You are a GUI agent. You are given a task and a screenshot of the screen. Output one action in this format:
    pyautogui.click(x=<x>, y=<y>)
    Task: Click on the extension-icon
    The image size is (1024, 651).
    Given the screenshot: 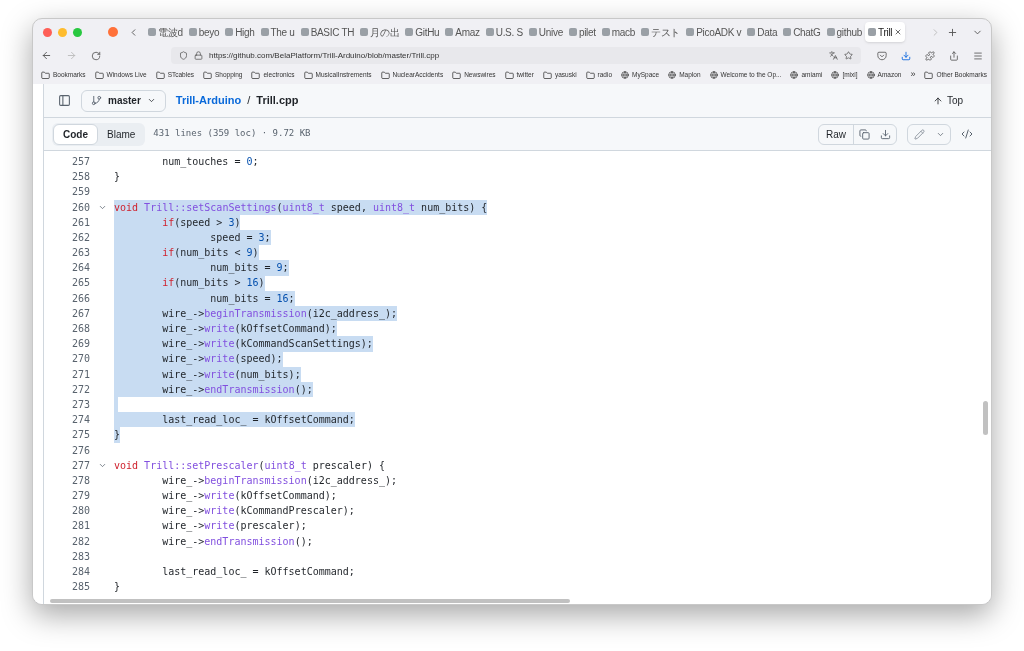 What is the action you would take?
    pyautogui.click(x=930, y=55)
    